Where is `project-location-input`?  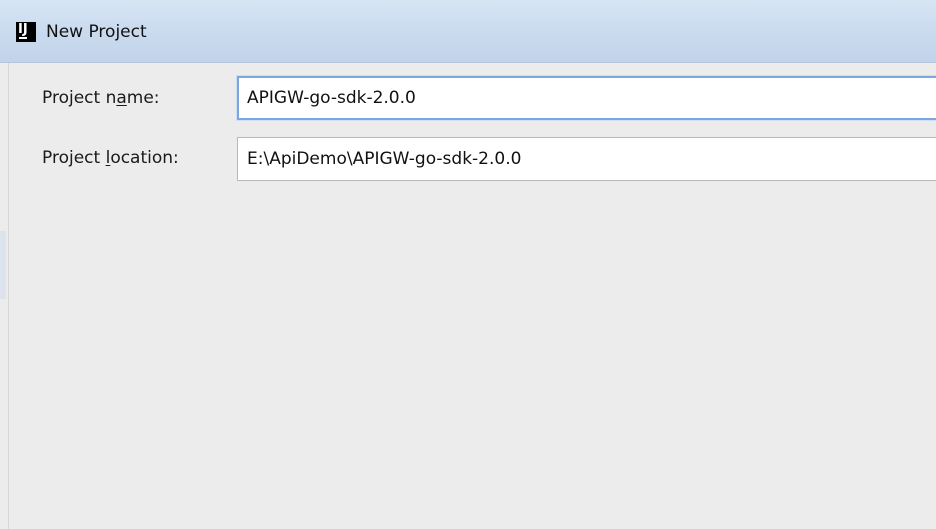
project-location-input is located at coordinates (586, 159).